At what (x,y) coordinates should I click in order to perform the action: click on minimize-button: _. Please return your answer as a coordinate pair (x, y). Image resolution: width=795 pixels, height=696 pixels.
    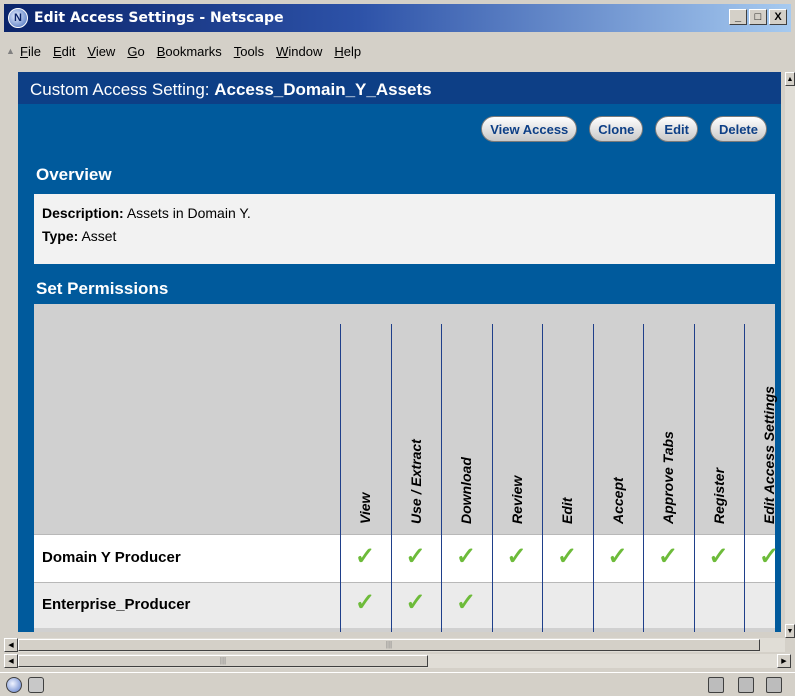
    Looking at the image, I should click on (738, 17).